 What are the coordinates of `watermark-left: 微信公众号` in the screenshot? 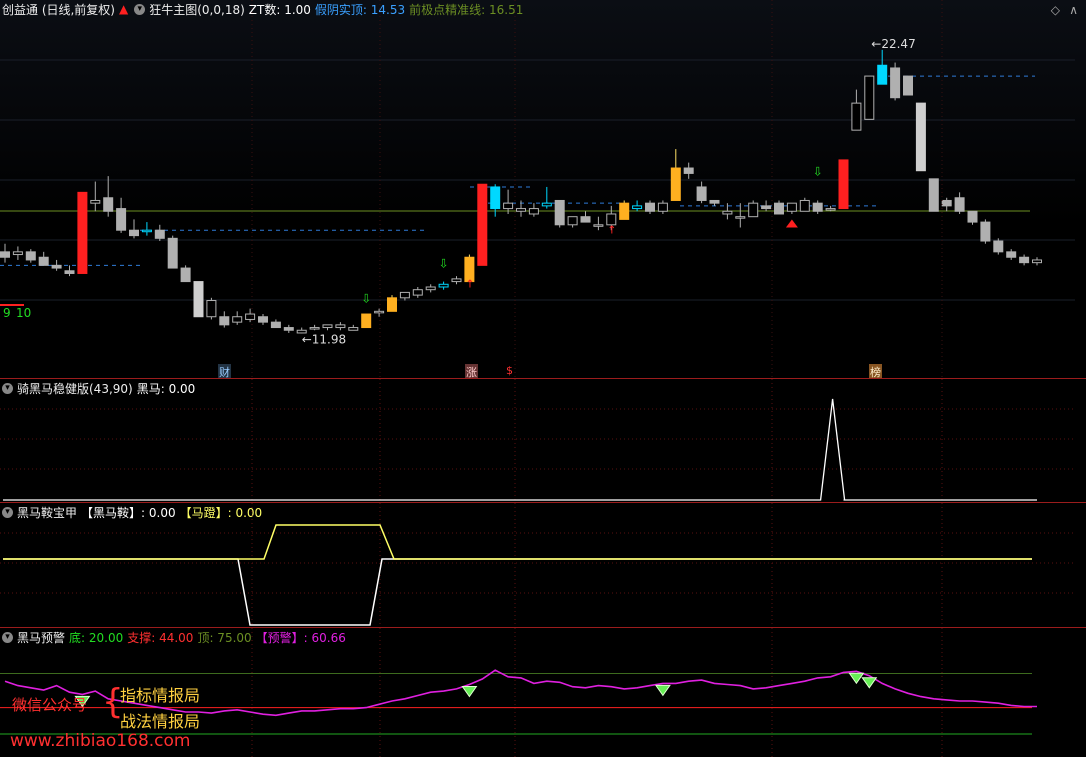 It's located at (50, 705).